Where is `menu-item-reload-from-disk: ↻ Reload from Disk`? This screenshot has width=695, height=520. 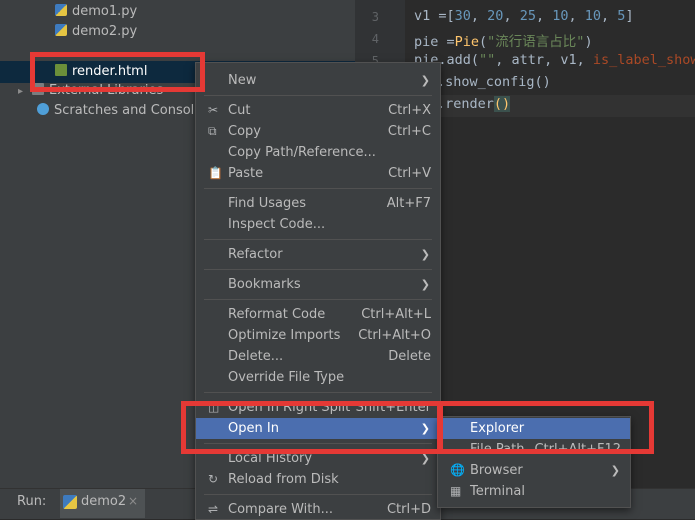
menu-item-reload-from-disk: ↻ Reload from Disk is located at coordinates (318, 479).